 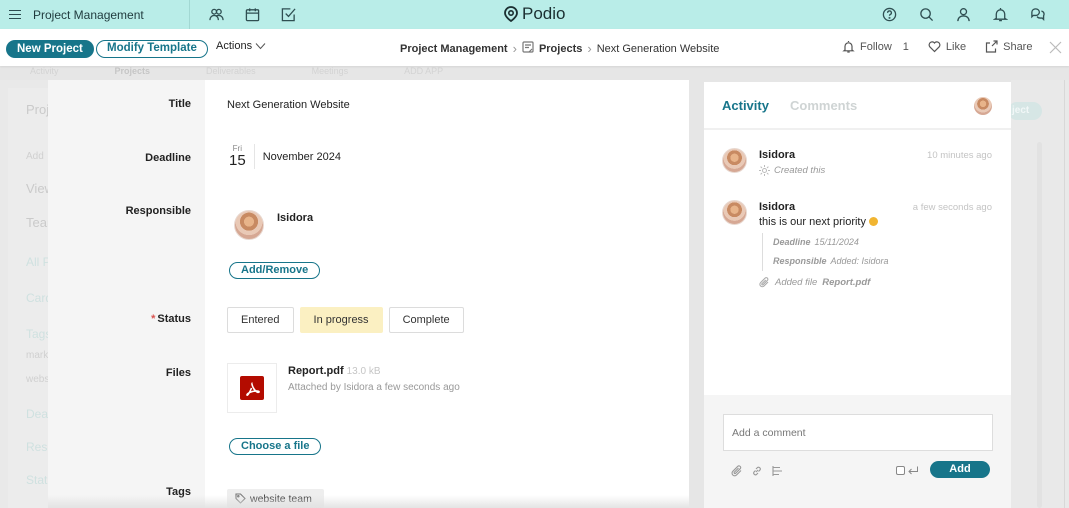 I want to click on activity-created: Created this, so click(x=792, y=170).